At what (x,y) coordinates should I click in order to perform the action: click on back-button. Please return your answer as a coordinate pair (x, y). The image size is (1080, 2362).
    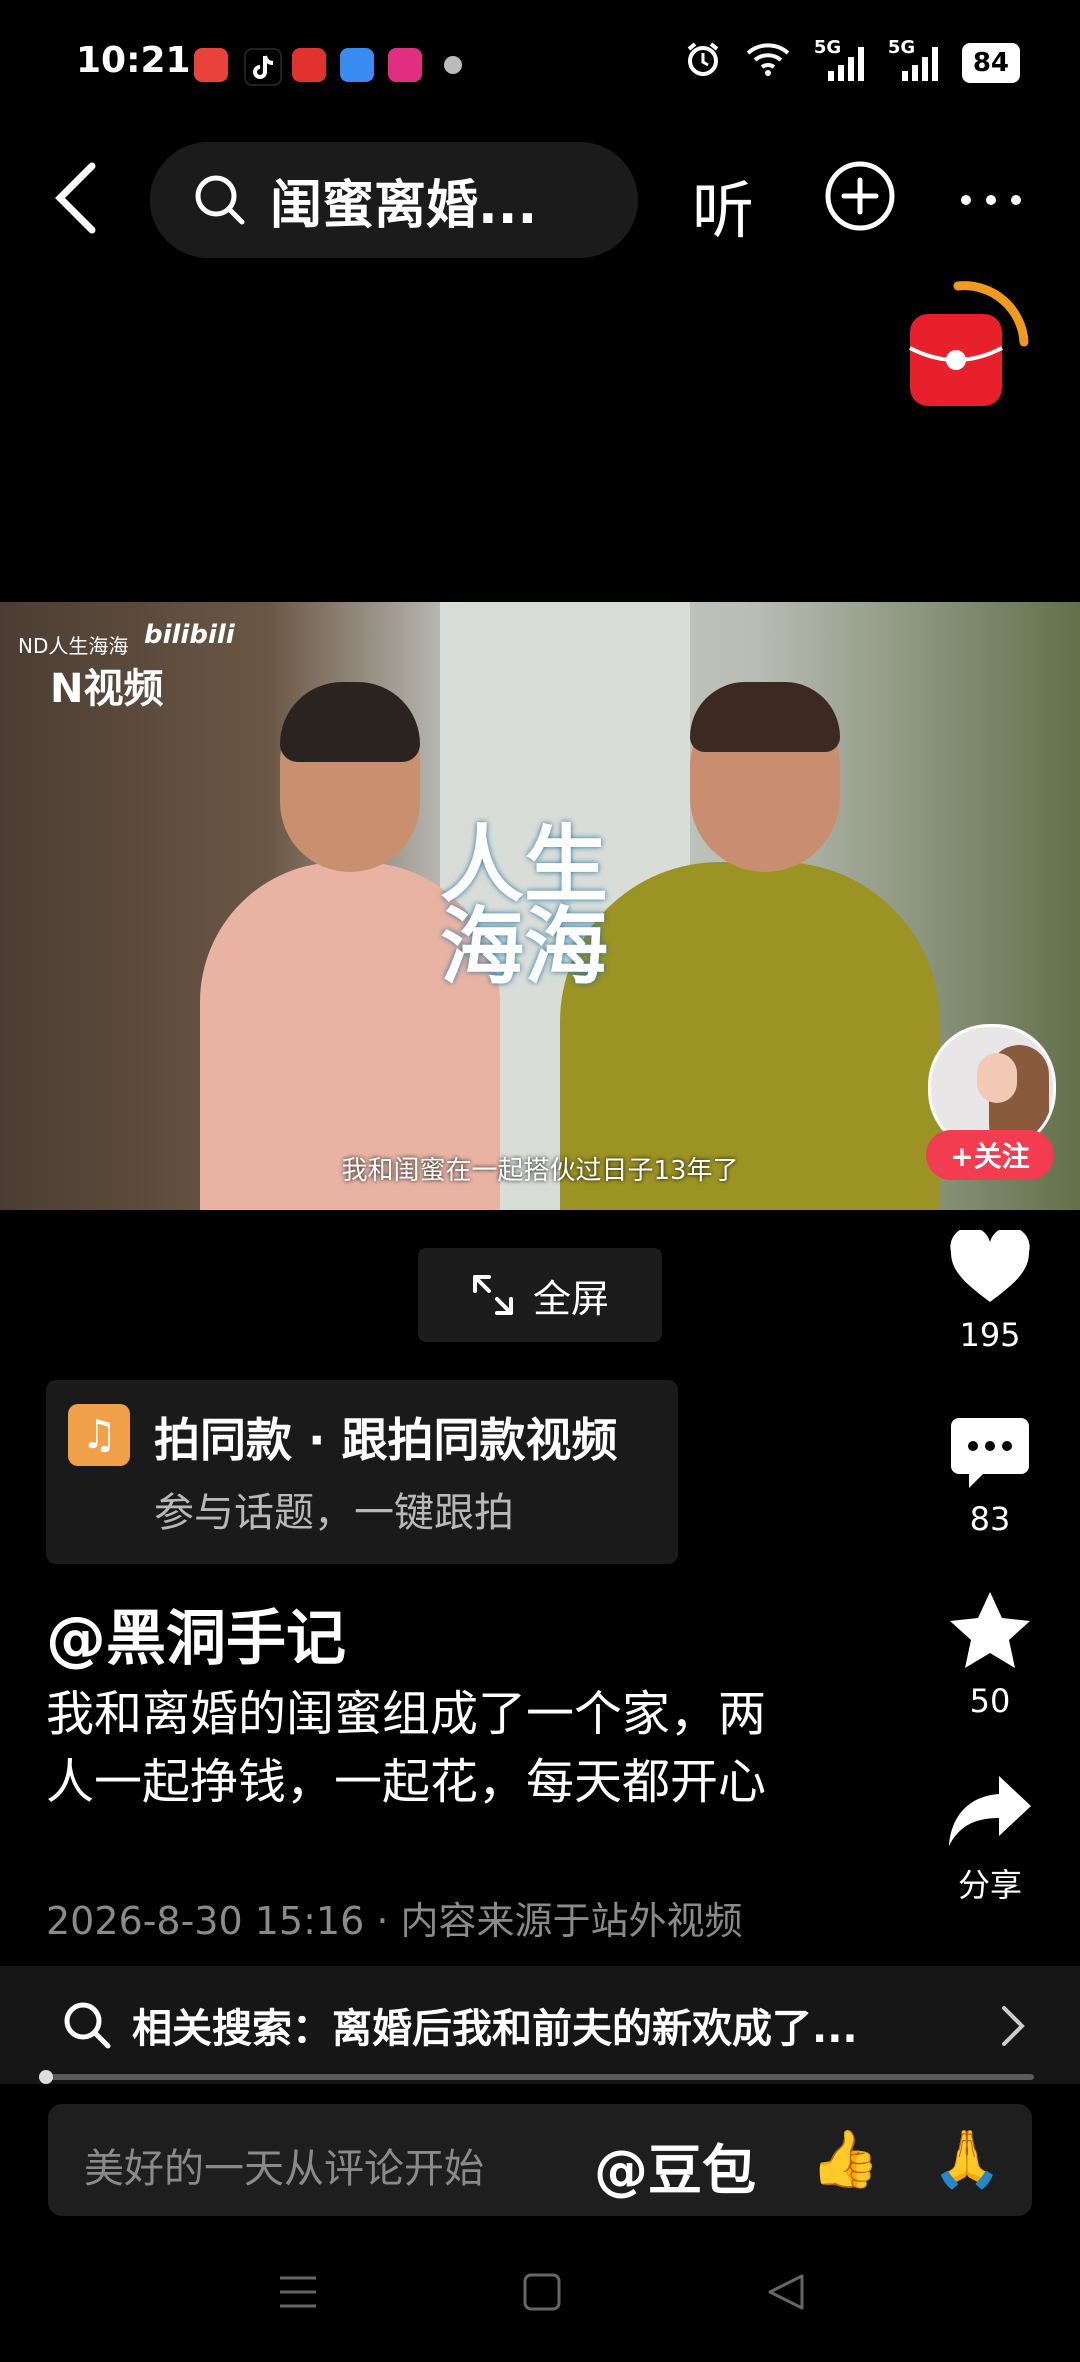
    Looking at the image, I should click on (78, 198).